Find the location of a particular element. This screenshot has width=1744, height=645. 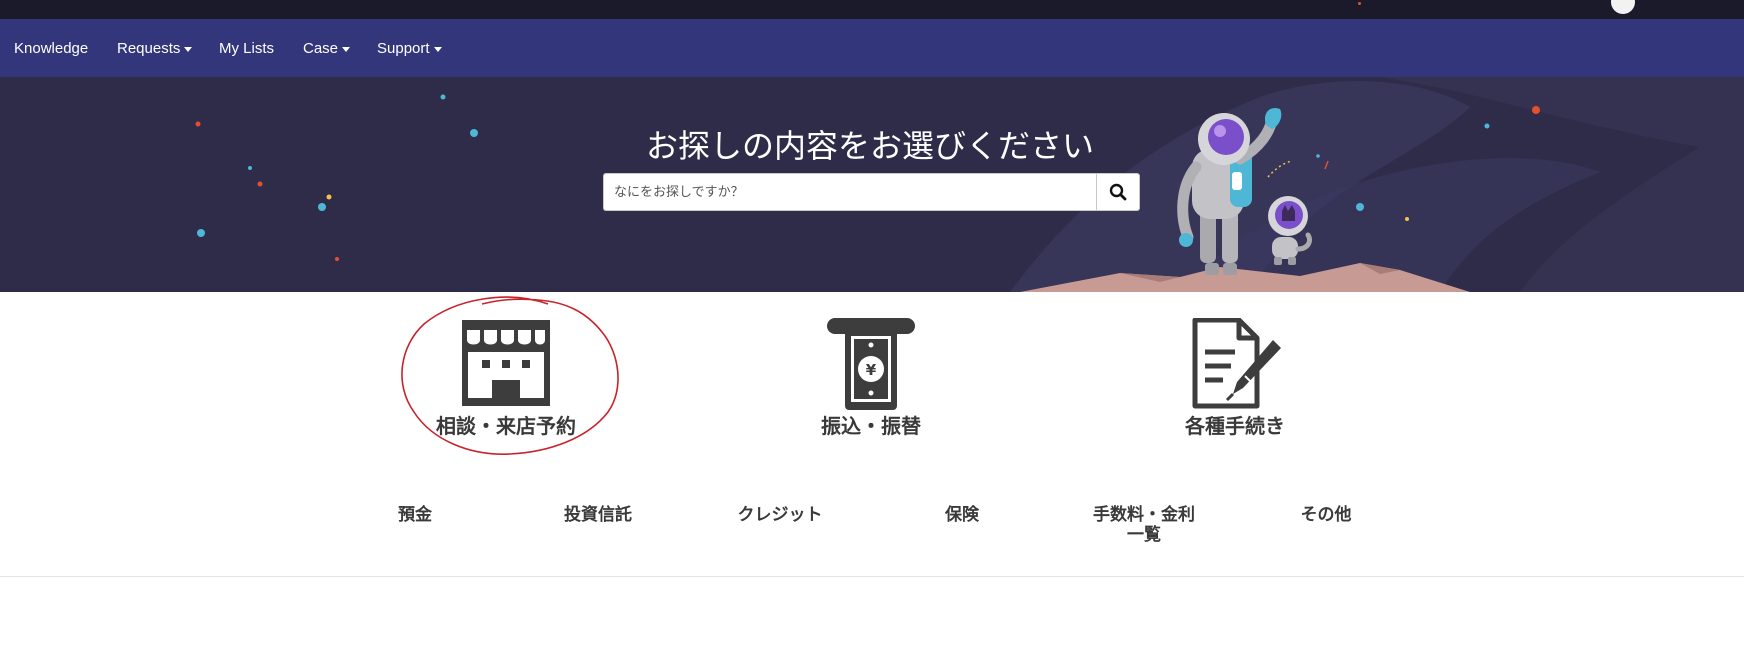

search-input is located at coordinates (849, 192).